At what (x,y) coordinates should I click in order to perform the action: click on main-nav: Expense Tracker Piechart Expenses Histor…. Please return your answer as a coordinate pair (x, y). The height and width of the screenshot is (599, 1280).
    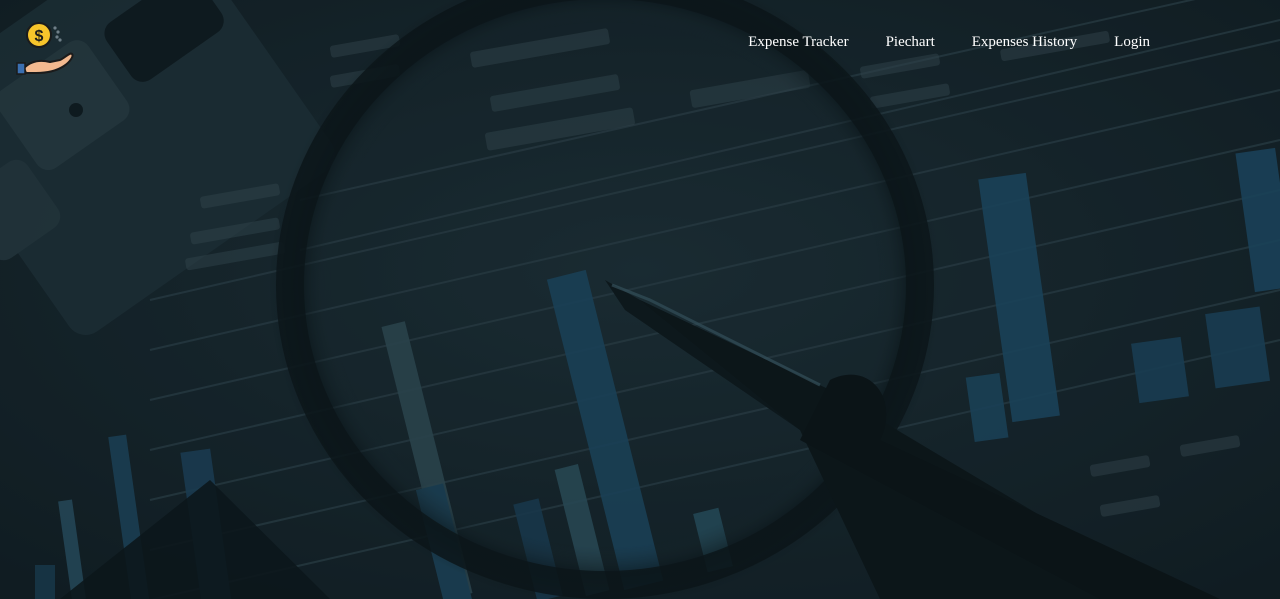
    Looking at the image, I should click on (949, 42).